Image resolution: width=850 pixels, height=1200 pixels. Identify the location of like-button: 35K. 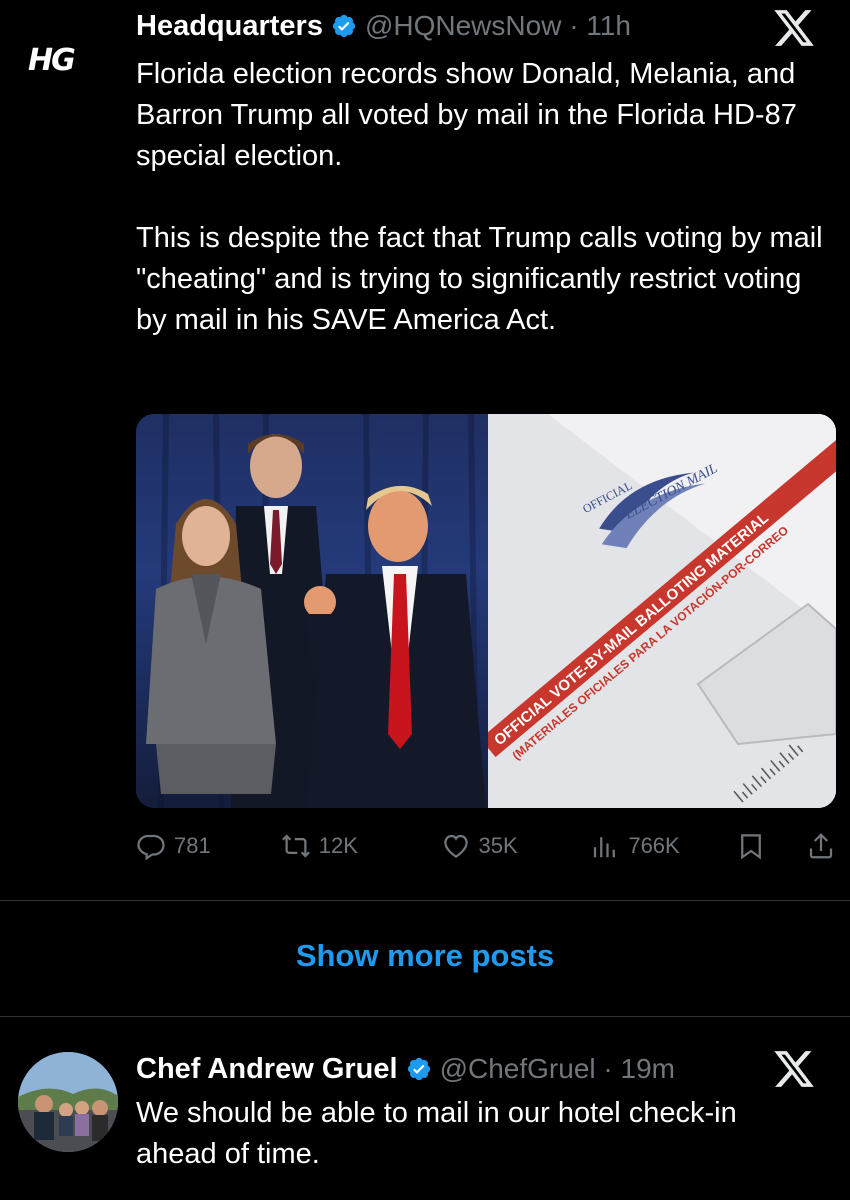
(516, 846).